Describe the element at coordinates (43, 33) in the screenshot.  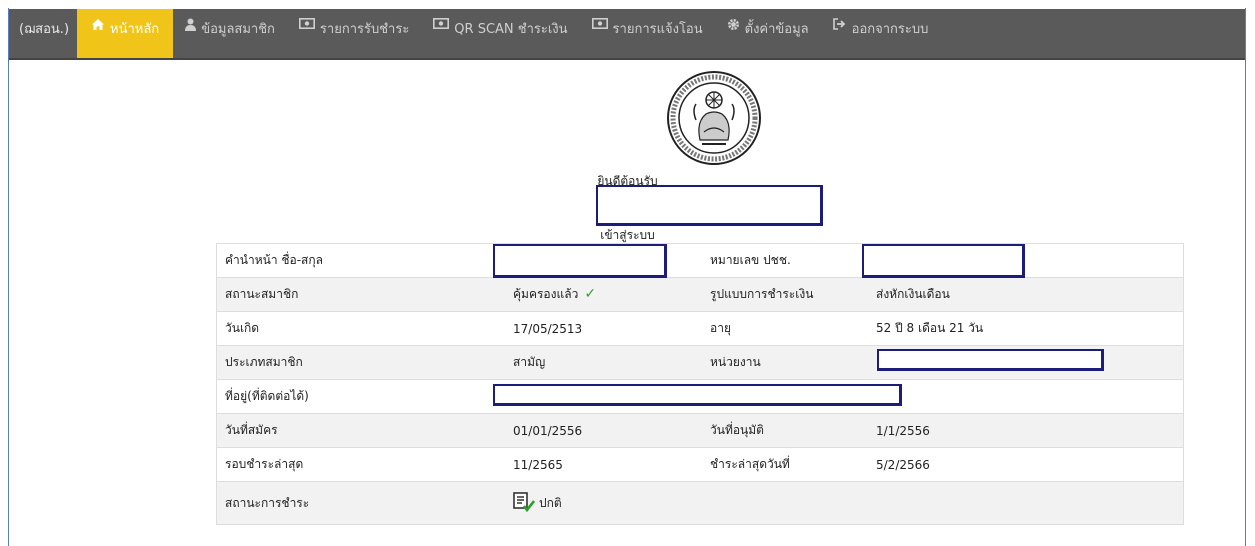
I see `brand-label: (ฌสอน.)` at that location.